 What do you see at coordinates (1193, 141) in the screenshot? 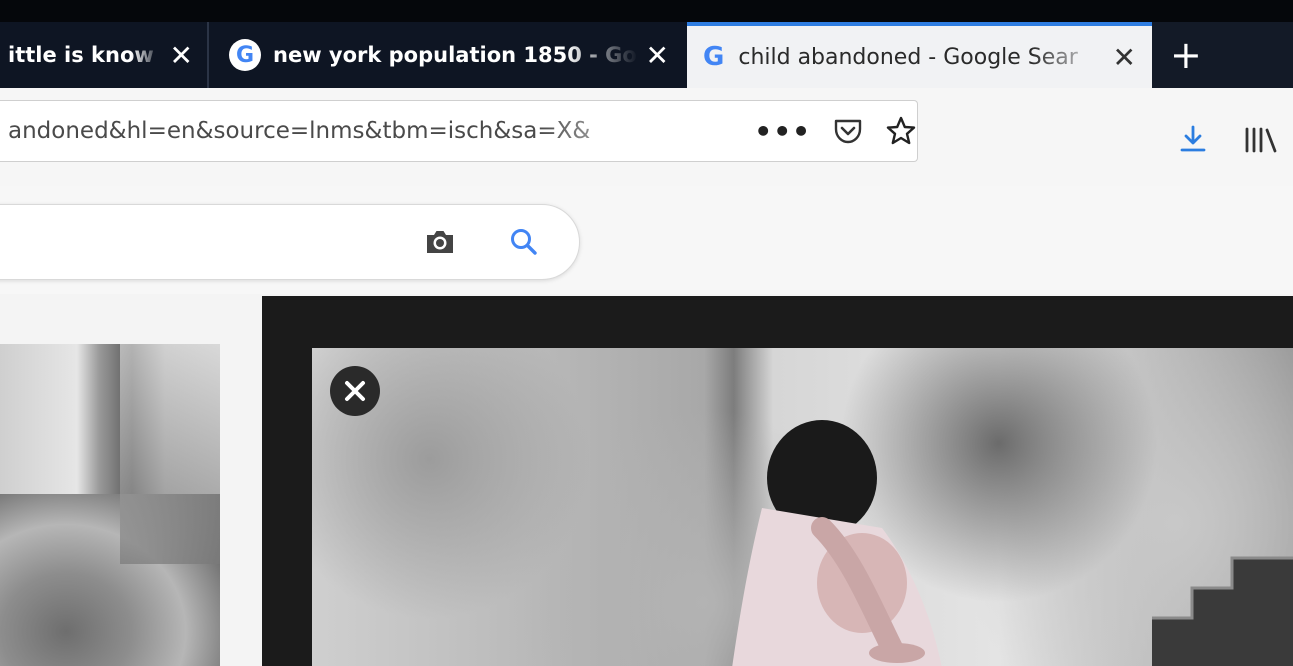
I see `download-icon` at bounding box center [1193, 141].